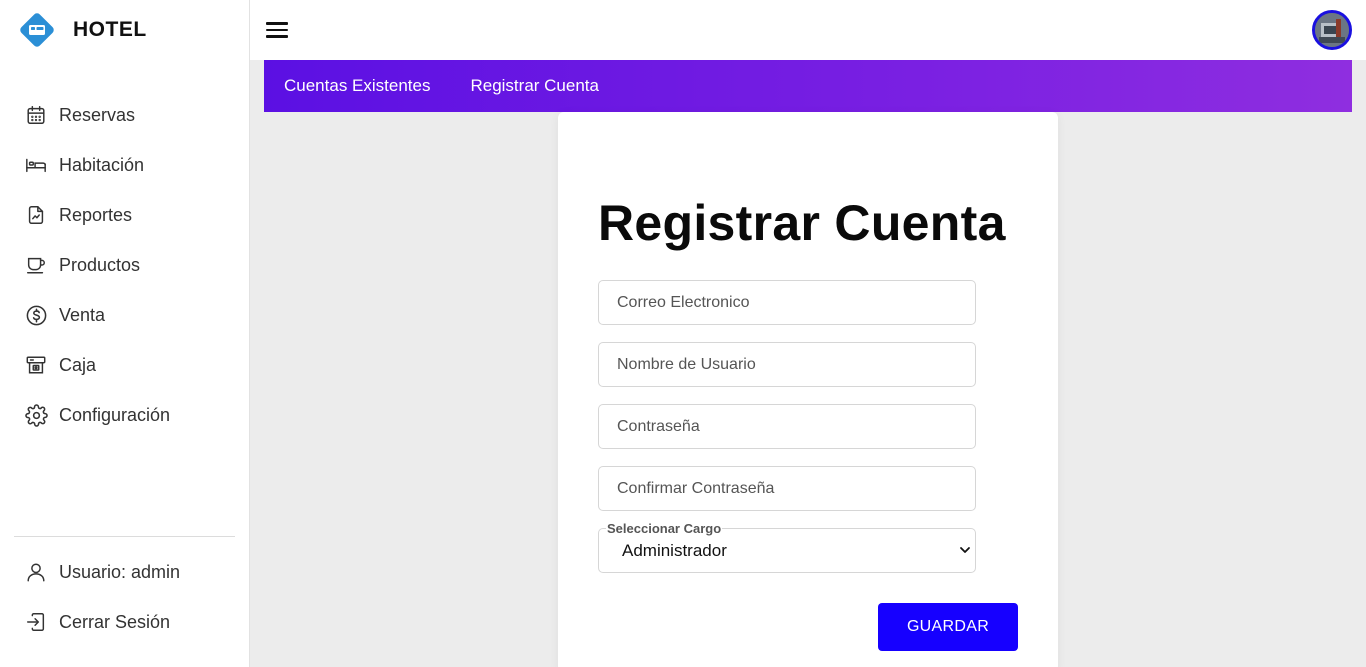 Image resolution: width=1366 pixels, height=667 pixels. What do you see at coordinates (124, 315) in the screenshot?
I see `sidebar-item-venta: Venta` at bounding box center [124, 315].